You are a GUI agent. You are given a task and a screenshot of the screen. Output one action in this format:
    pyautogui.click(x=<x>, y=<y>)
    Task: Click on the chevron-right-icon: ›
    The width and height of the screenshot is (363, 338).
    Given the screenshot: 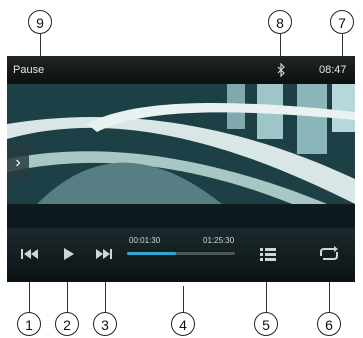 What is the action you would take?
    pyautogui.click(x=18, y=162)
    